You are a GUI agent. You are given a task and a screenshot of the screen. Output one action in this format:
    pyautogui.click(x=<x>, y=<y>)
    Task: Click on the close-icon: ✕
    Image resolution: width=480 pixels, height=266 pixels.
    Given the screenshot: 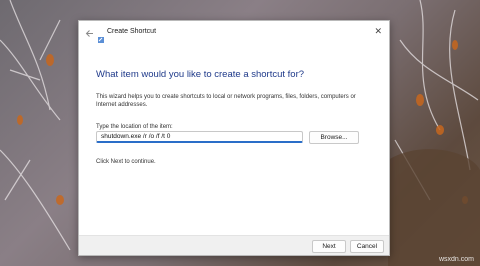 What is the action you would take?
    pyautogui.click(x=378, y=31)
    